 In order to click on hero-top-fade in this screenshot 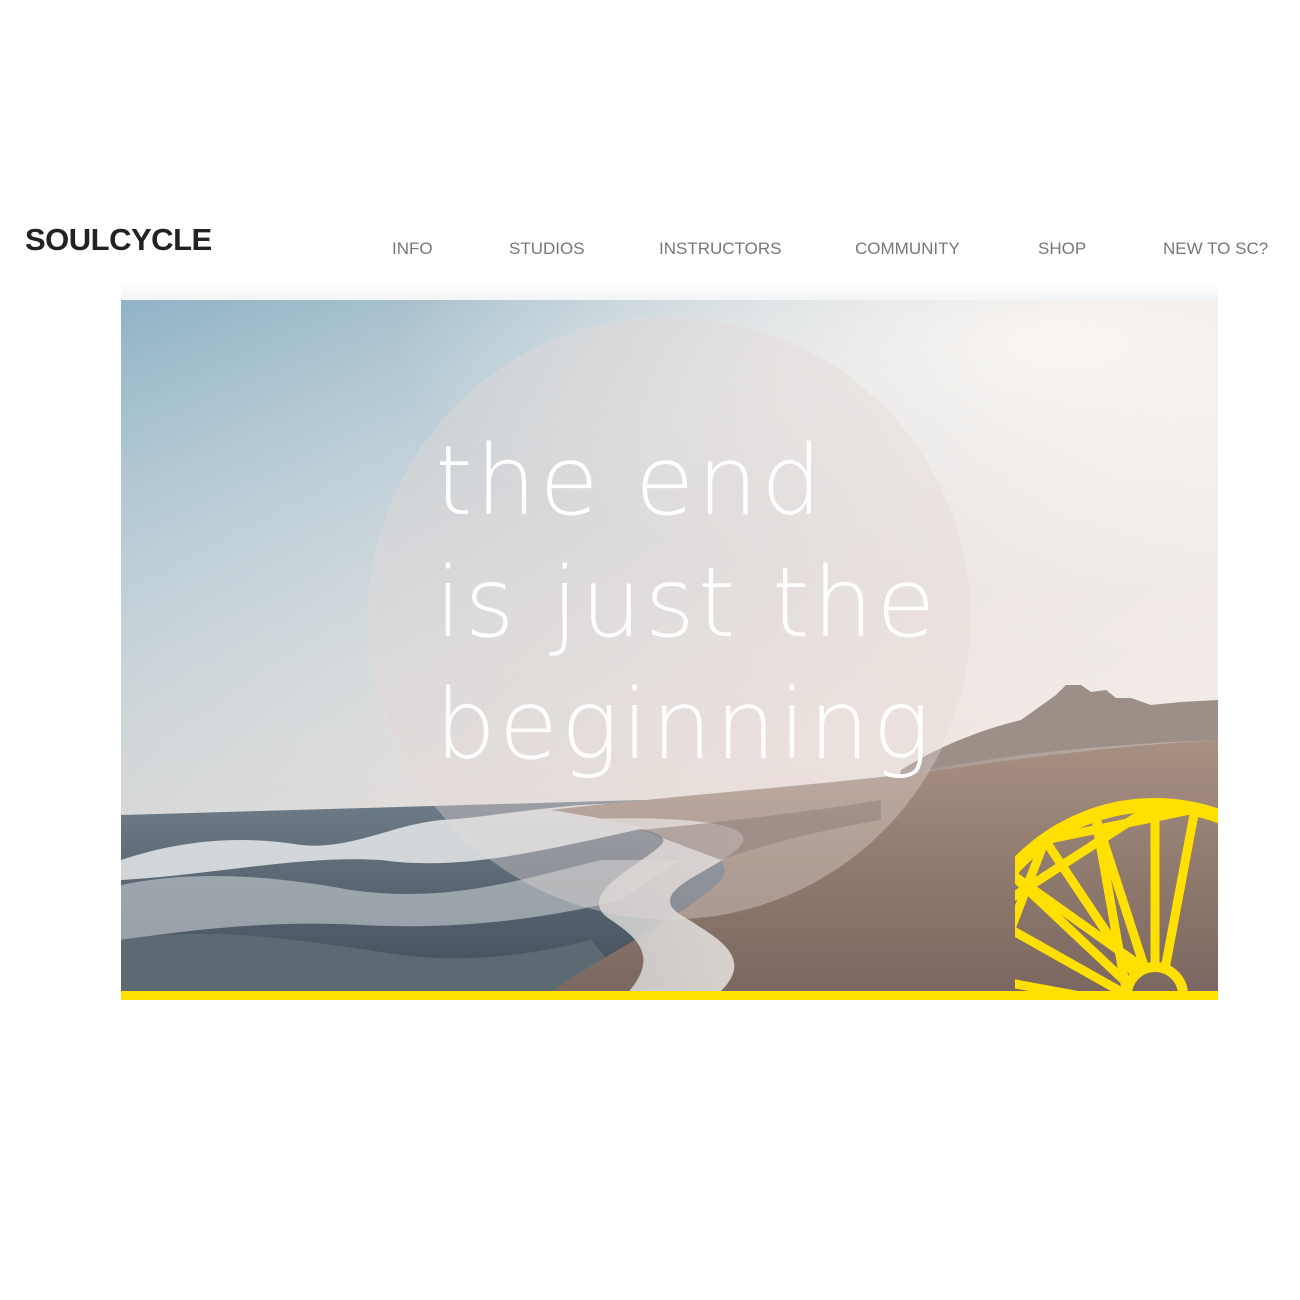, I will do `click(669, 290)`.